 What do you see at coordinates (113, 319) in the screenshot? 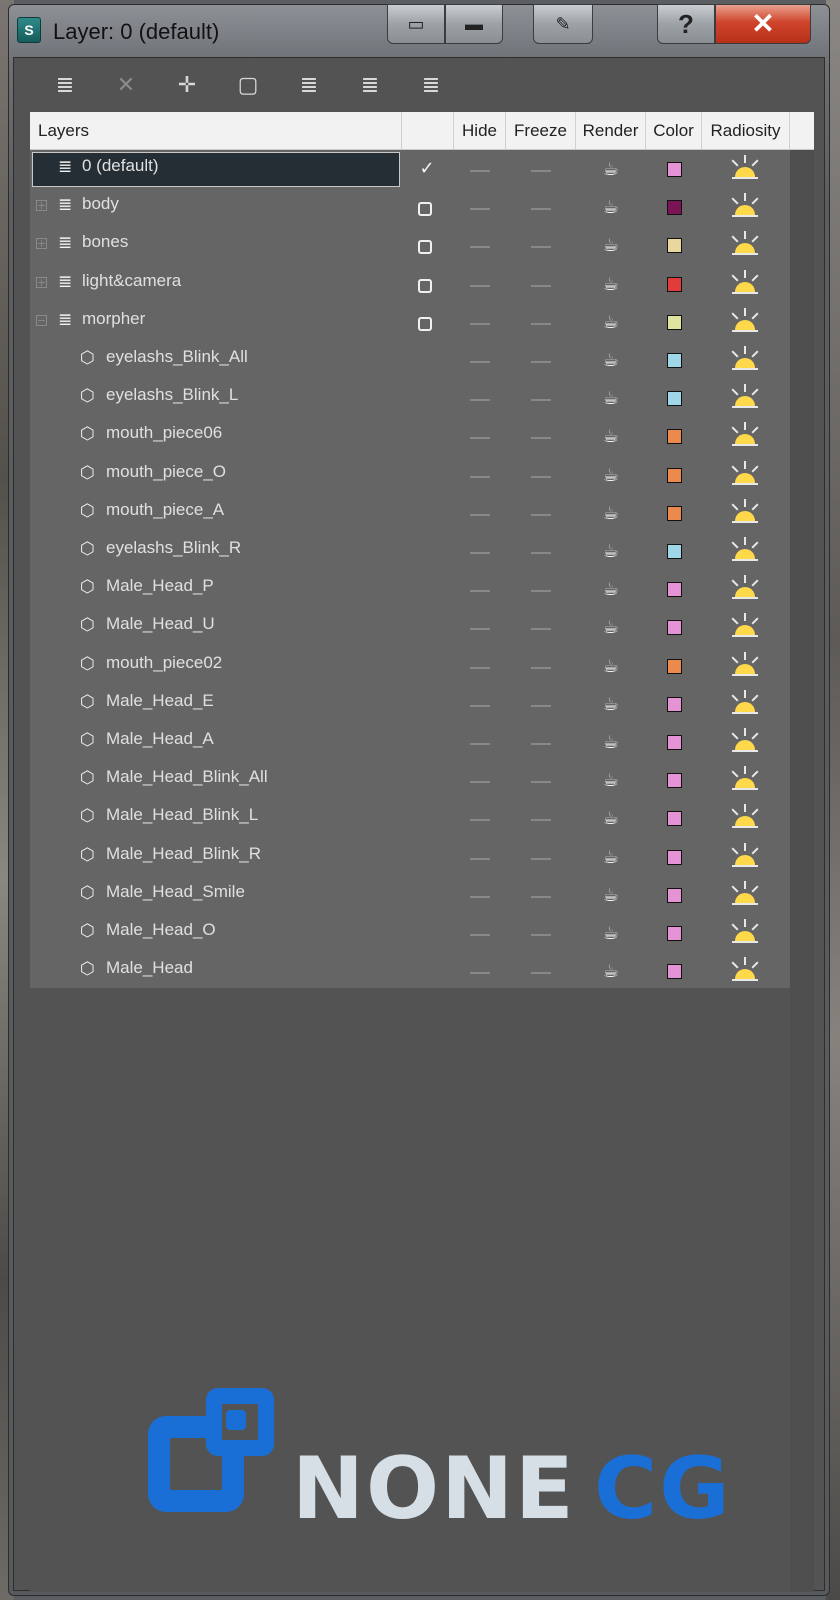
I see `row-label: morpher` at bounding box center [113, 319].